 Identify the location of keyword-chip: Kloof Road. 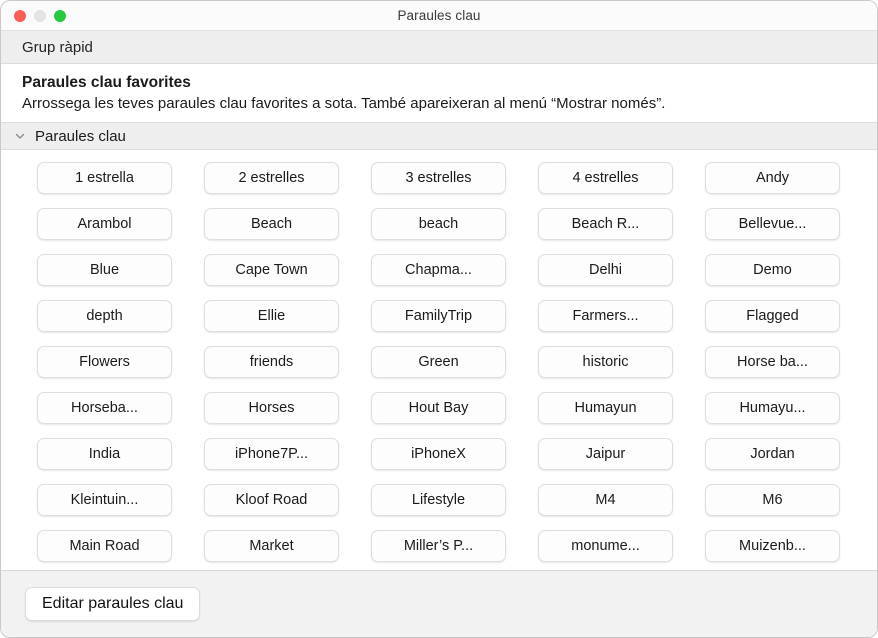
(271, 500).